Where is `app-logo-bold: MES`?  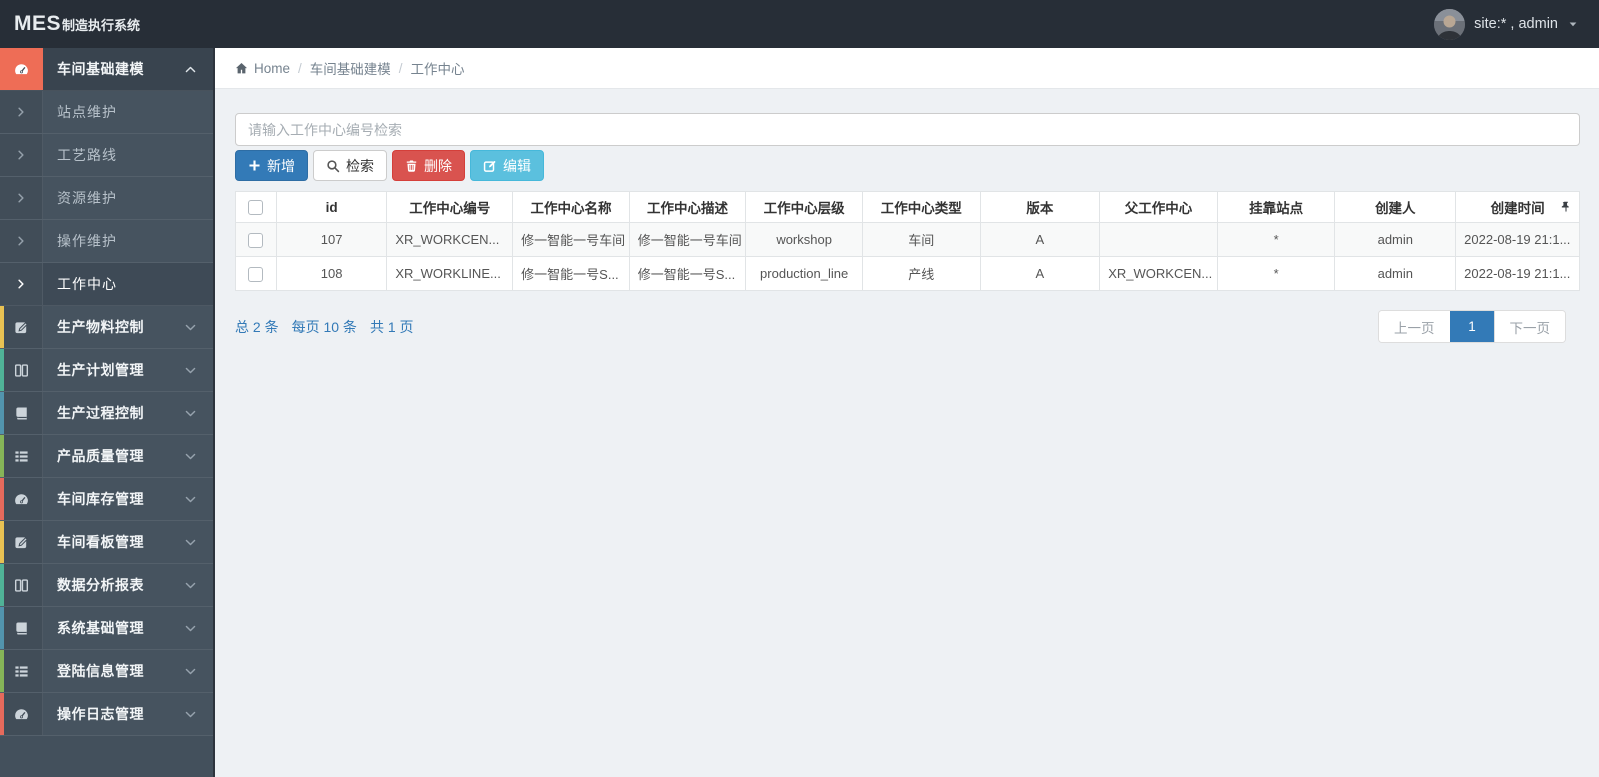 app-logo-bold: MES is located at coordinates (38, 23).